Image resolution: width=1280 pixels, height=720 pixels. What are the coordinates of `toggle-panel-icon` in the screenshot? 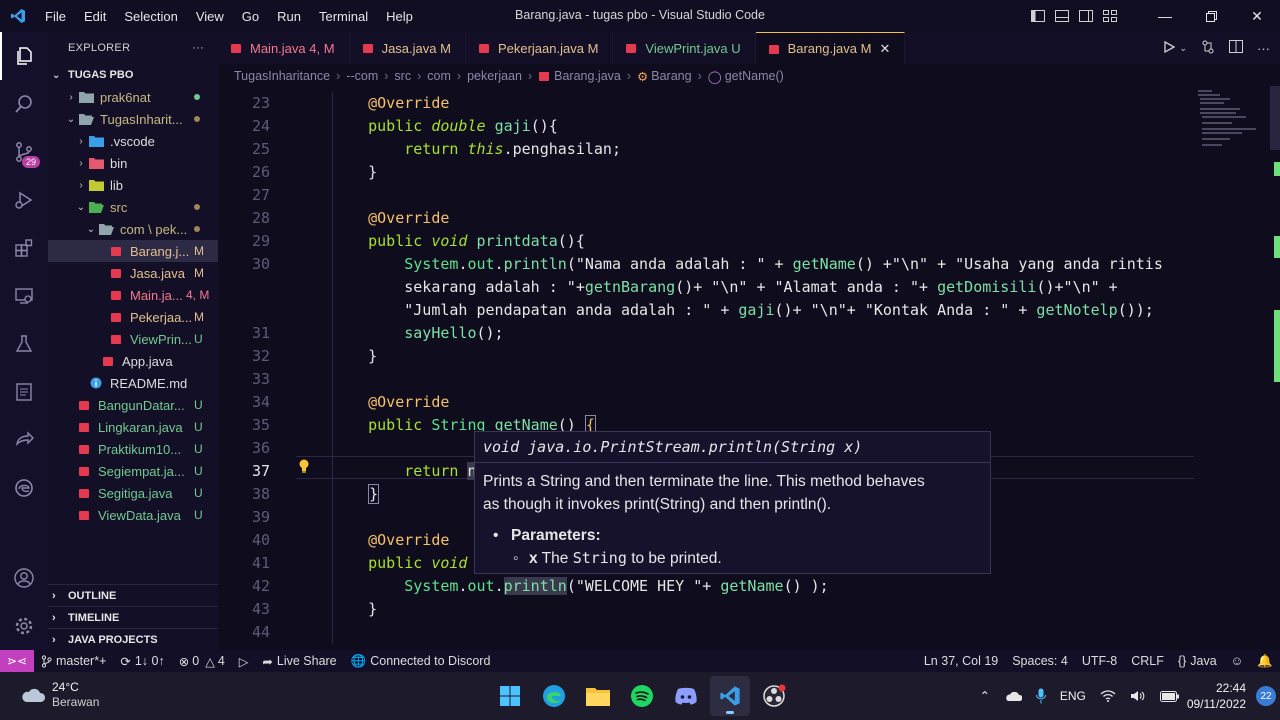 It's located at (1062, 16).